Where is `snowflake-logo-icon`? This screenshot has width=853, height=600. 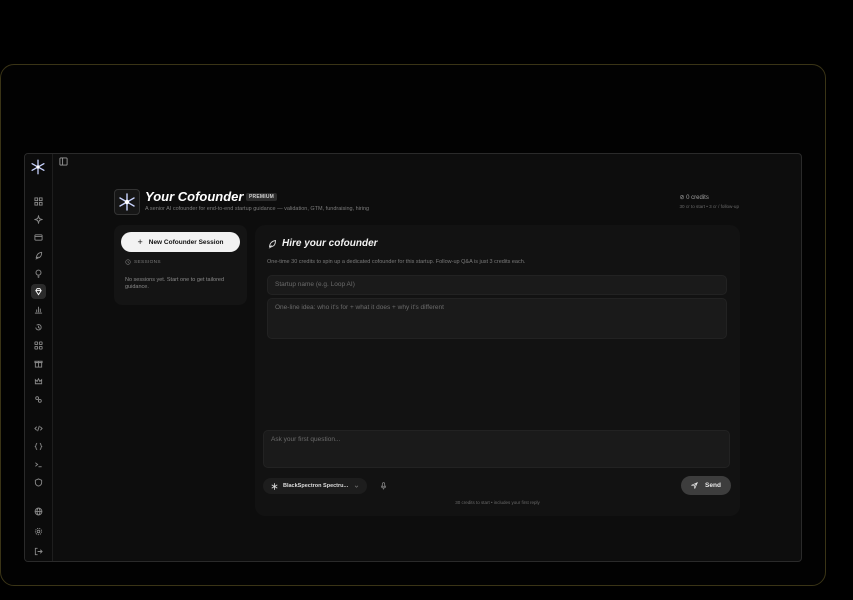
snowflake-logo-icon is located at coordinates (38, 167).